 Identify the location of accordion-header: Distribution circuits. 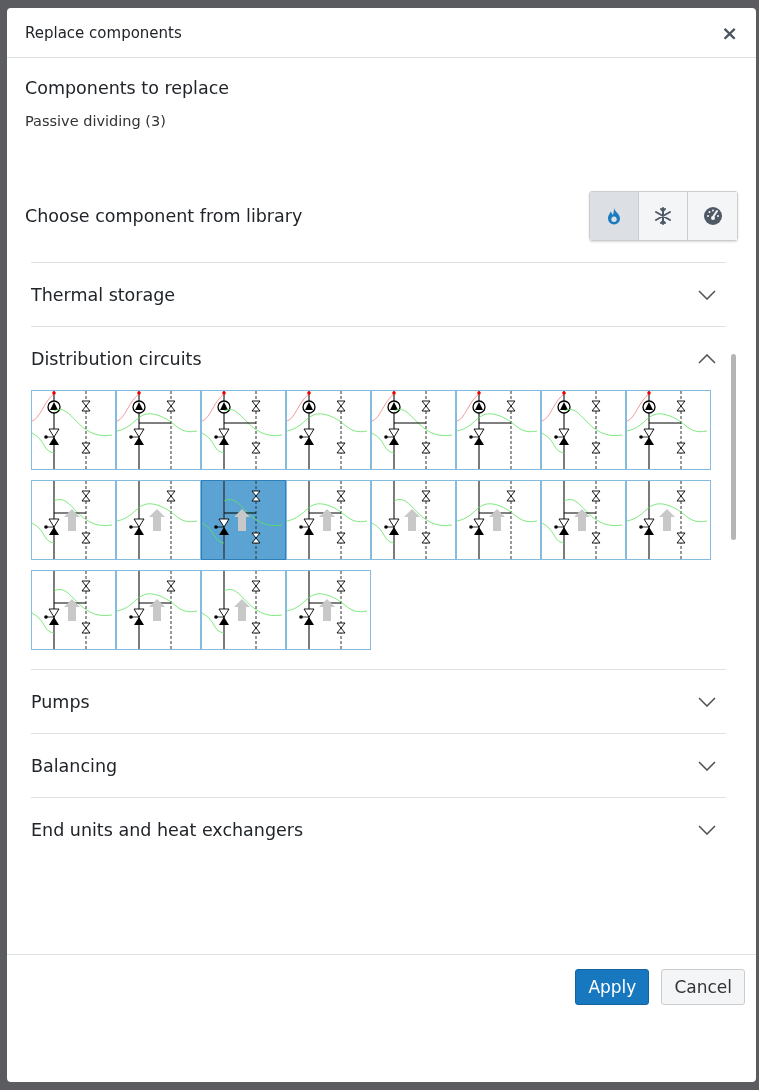
(378, 358).